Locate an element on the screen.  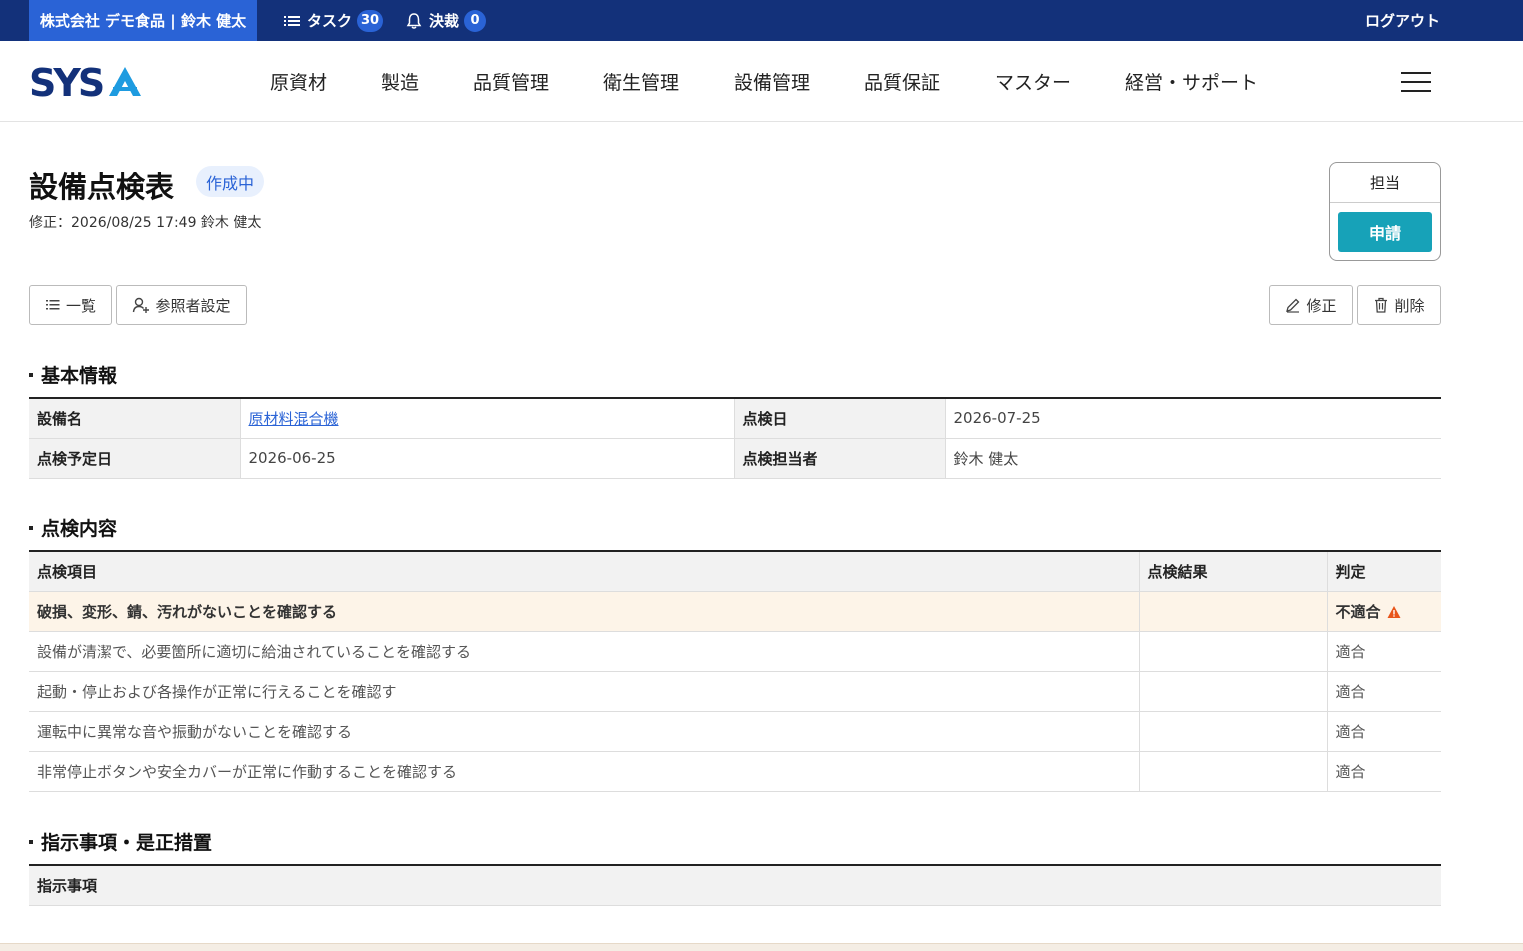
table-row: 設備名 原材料混合機 点検日 2026-07-25 is located at coordinates (735, 418).